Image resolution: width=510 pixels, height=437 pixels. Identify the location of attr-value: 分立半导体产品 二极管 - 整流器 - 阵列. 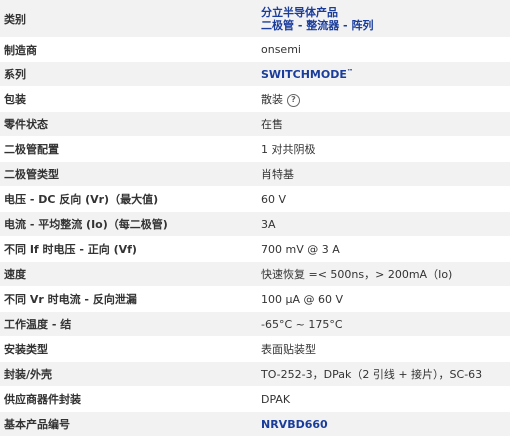
(384, 19).